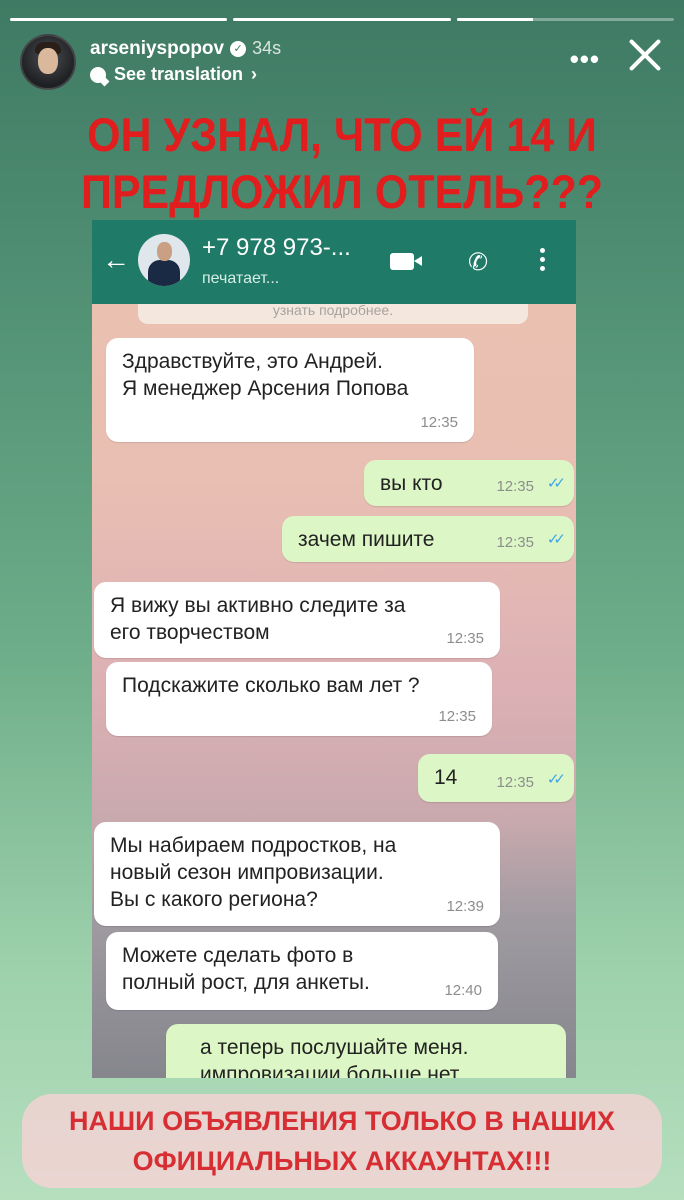  I want to click on username: arseniyspopov ✓ 34s, so click(185, 49).